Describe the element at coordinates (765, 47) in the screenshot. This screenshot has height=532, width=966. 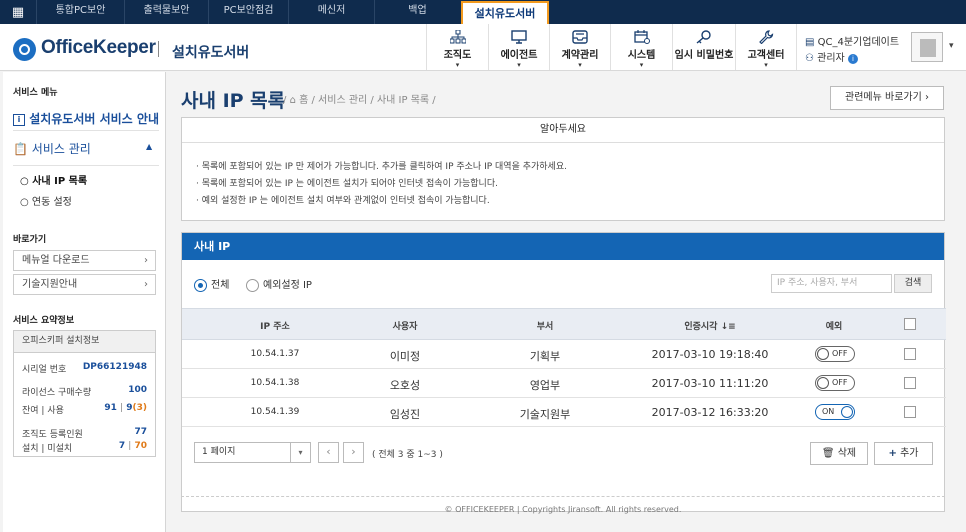
I see `nav-customer-center: 고객센터 ▾` at that location.